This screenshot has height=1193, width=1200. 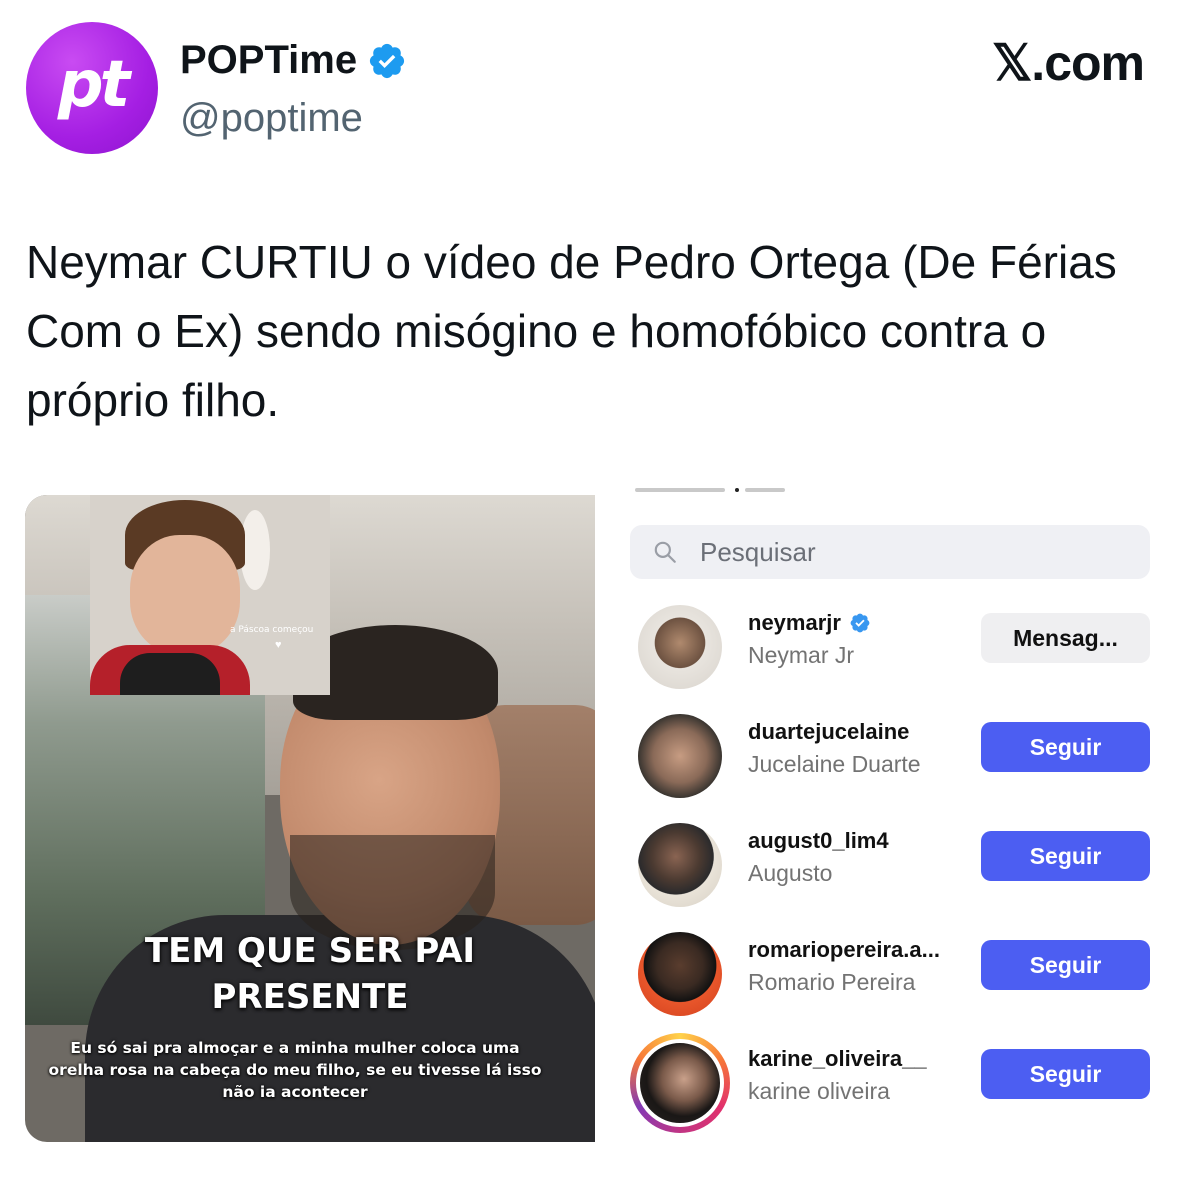 What do you see at coordinates (185, 595) in the screenshot?
I see `child-face` at bounding box center [185, 595].